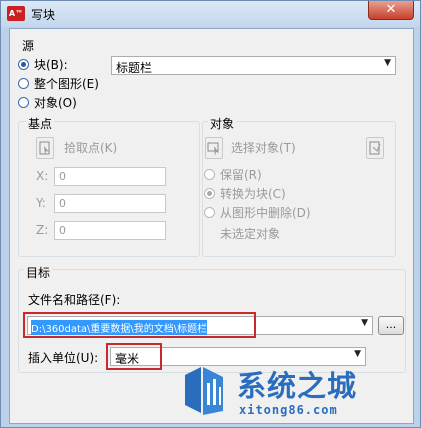 The width and height of the screenshot is (421, 428). What do you see at coordinates (134, 356) in the screenshot?
I see `units-highlight-box` at bounding box center [134, 356].